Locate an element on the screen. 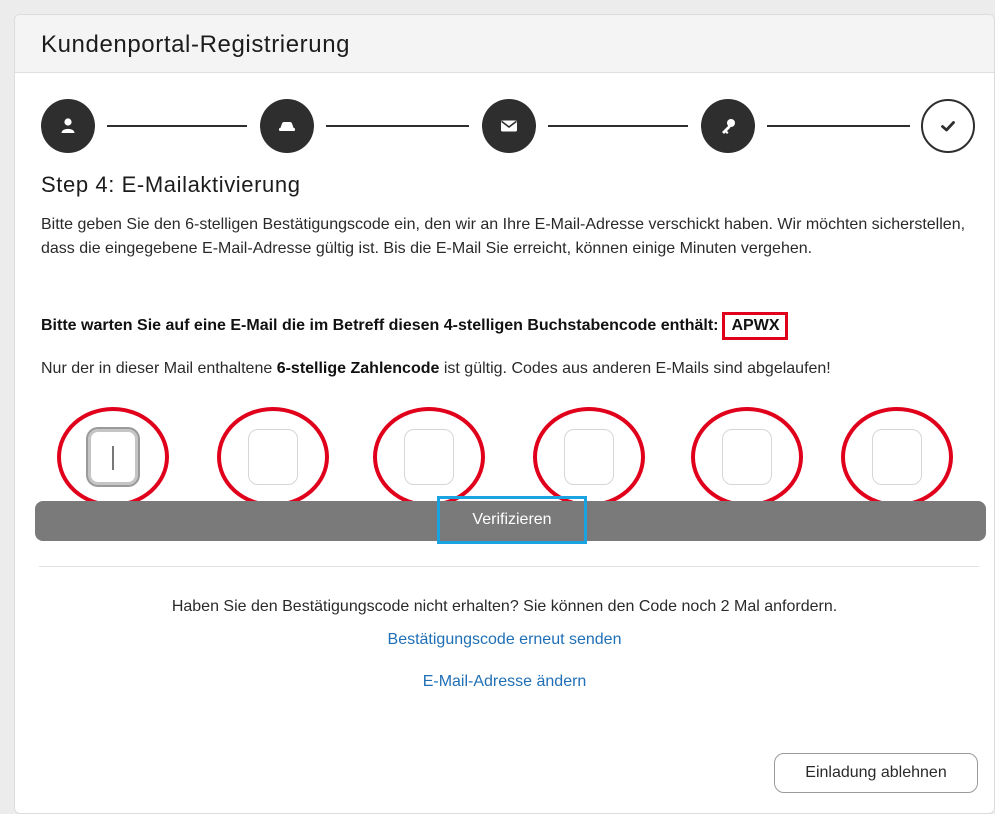 Image resolution: width=995 pixels, height=814 pixels. user-icon is located at coordinates (68, 125).